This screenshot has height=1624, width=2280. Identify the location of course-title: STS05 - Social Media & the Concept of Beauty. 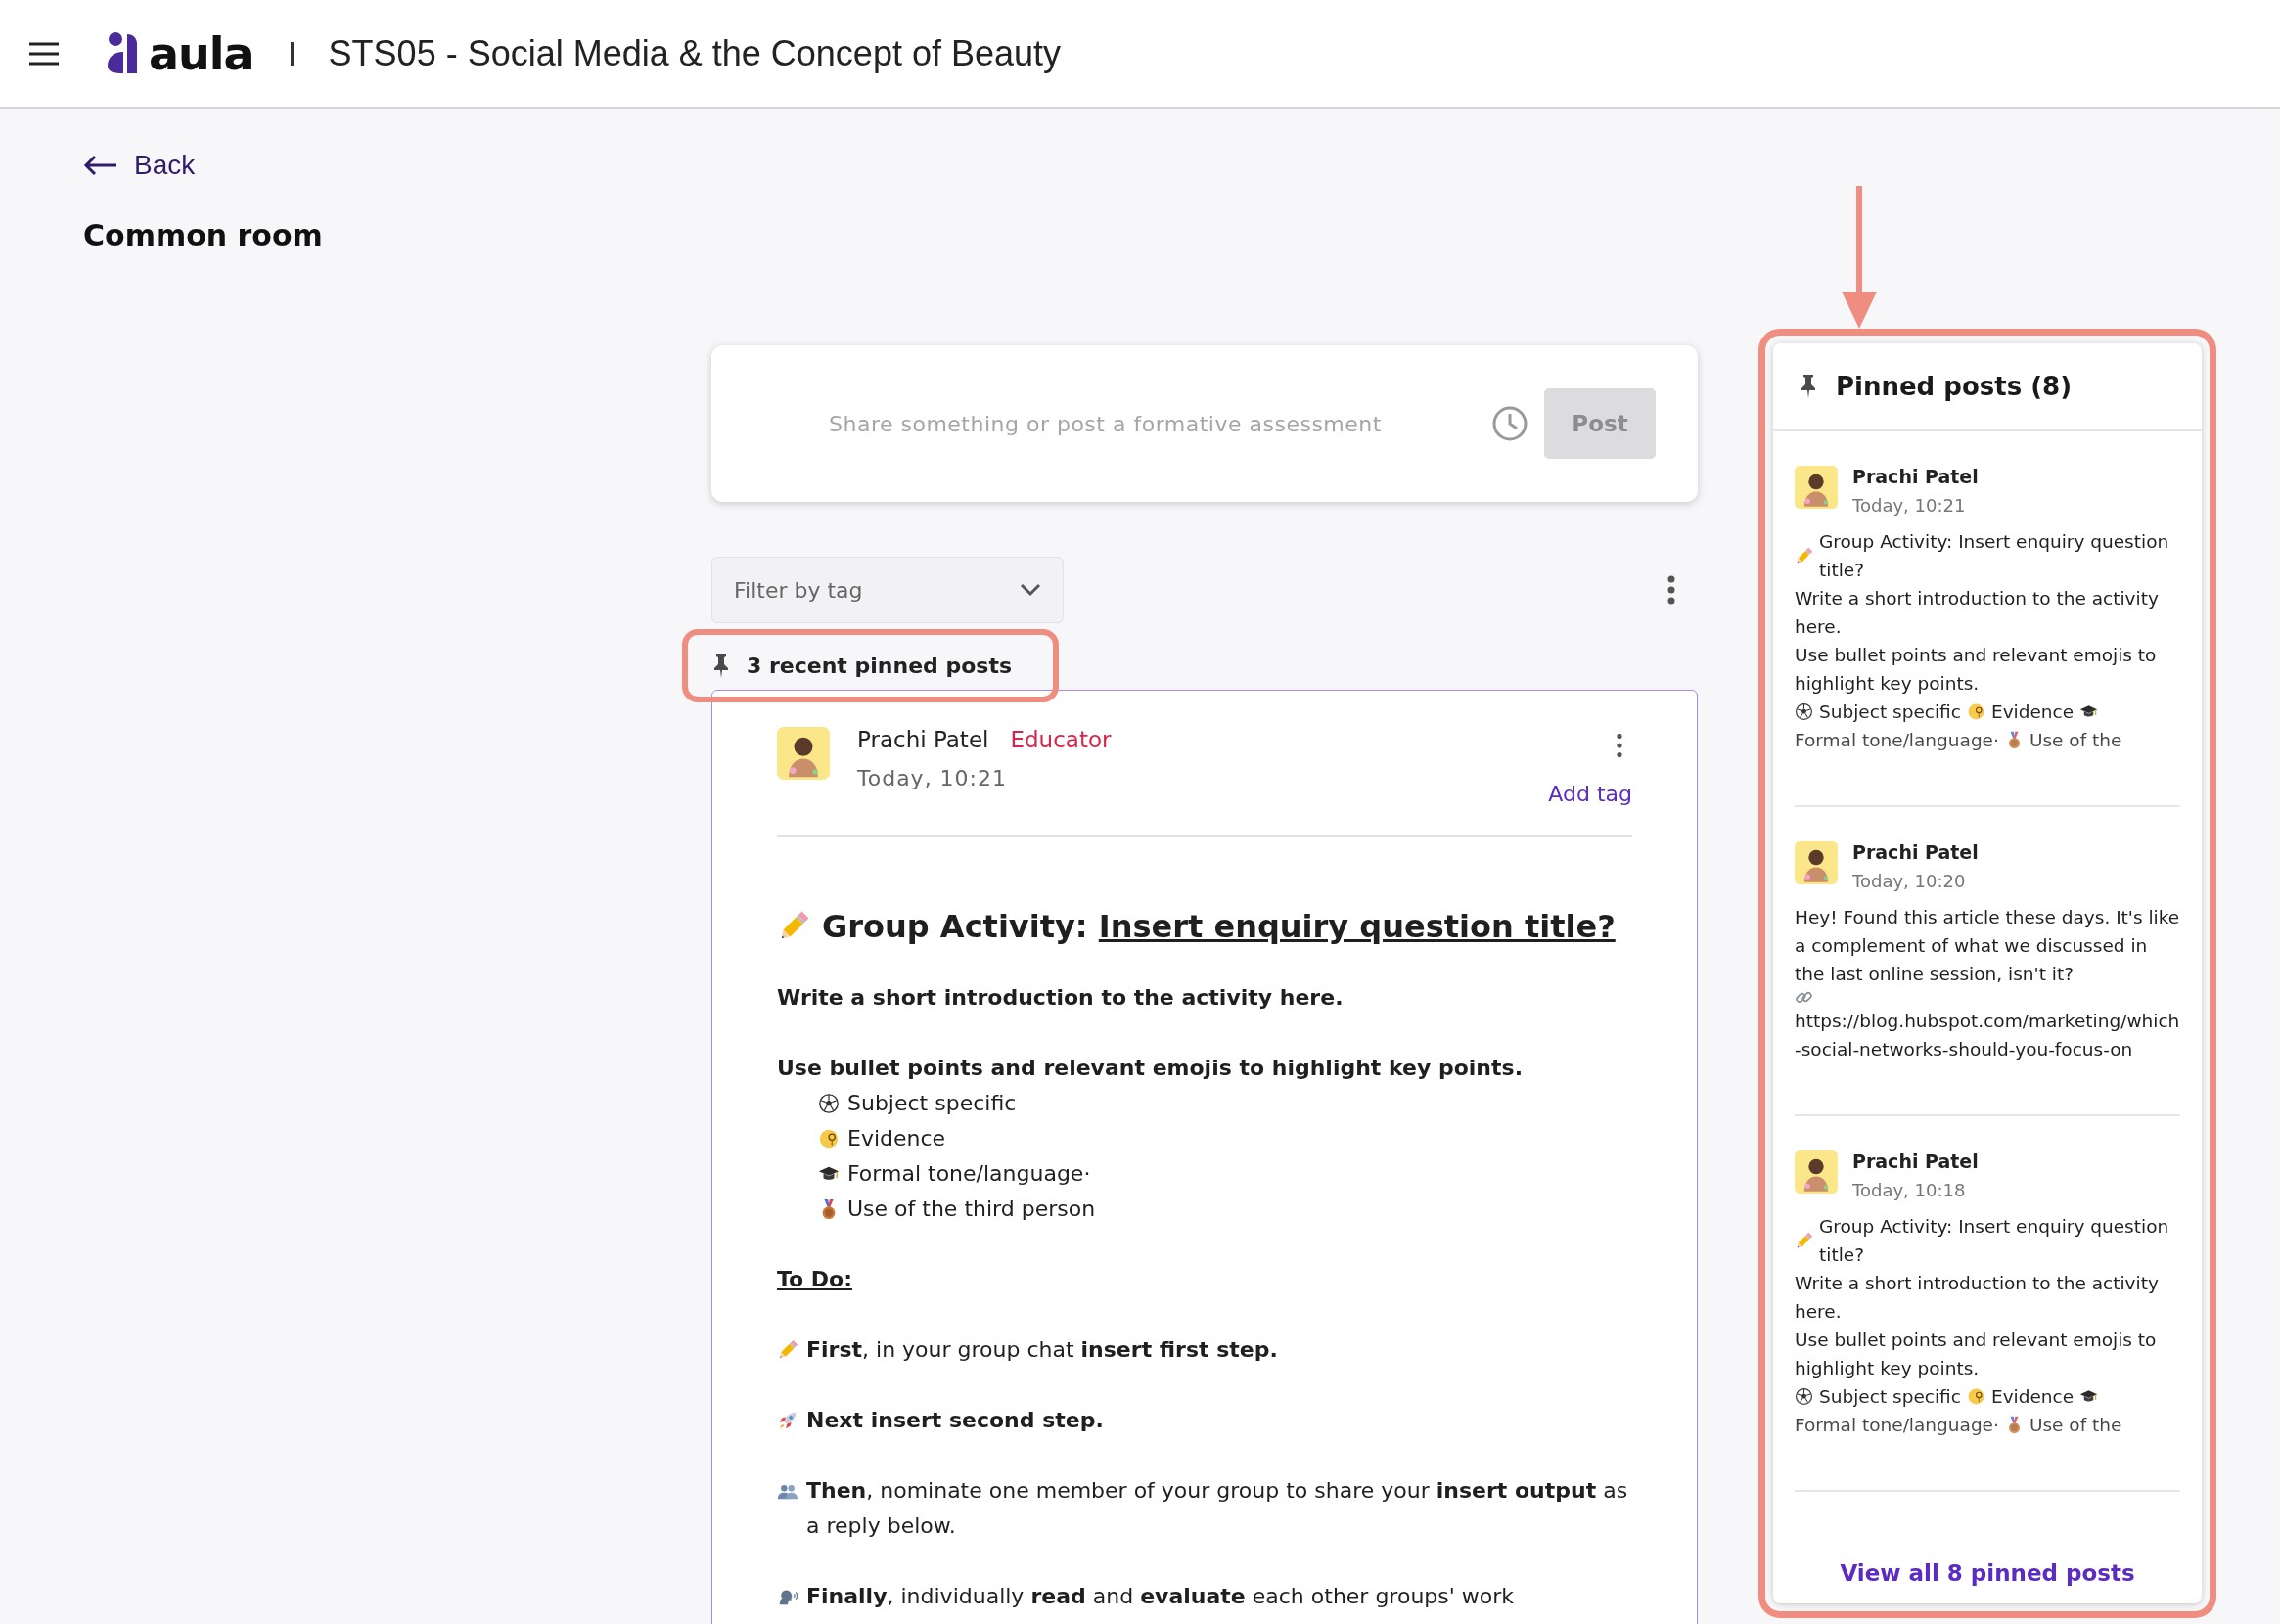
(694, 53).